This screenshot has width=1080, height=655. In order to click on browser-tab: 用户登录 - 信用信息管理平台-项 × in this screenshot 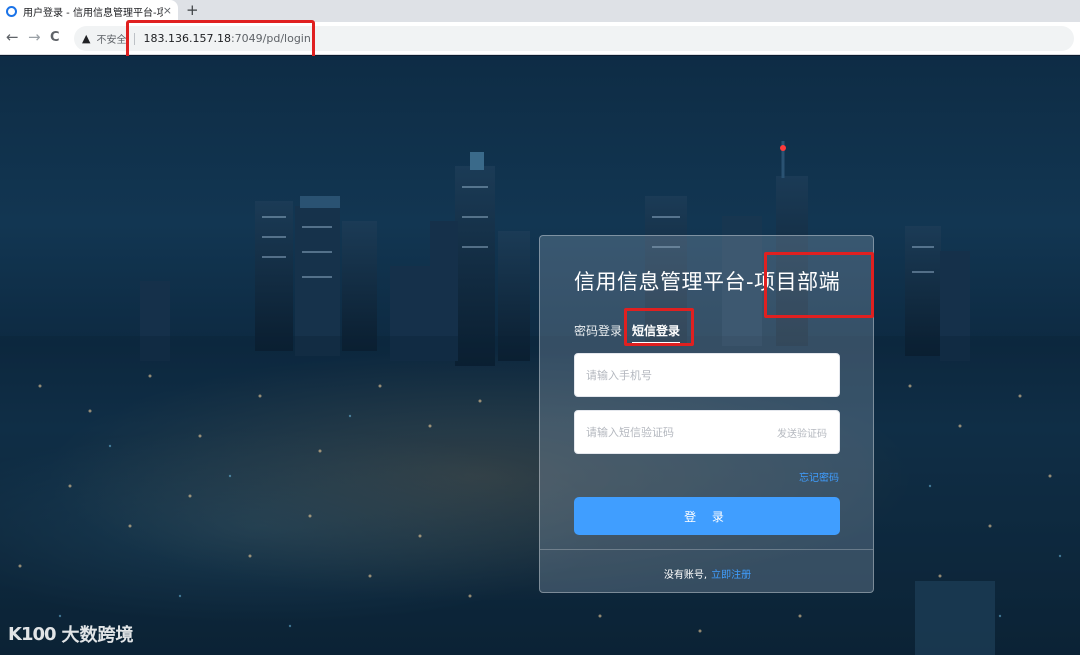, I will do `click(89, 11)`.